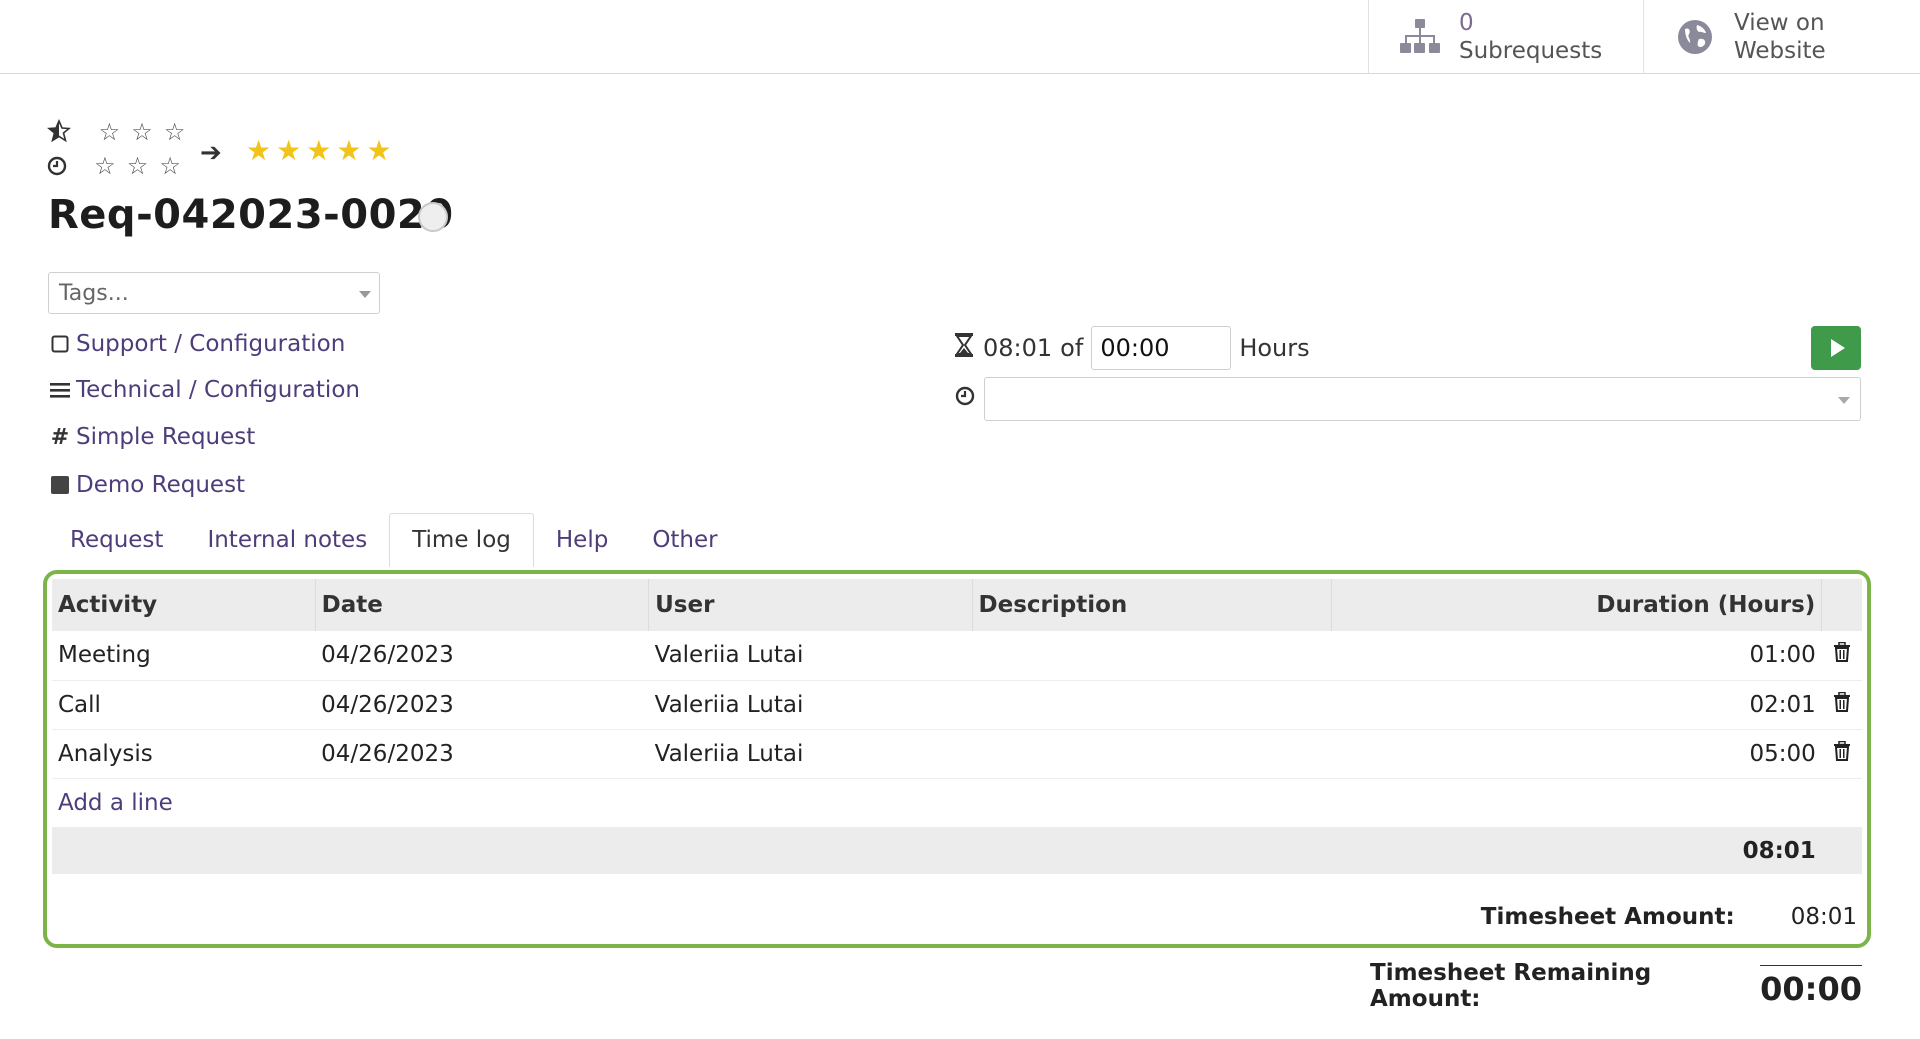  Describe the element at coordinates (810, 605) in the screenshot. I see `column-header-user: User` at that location.